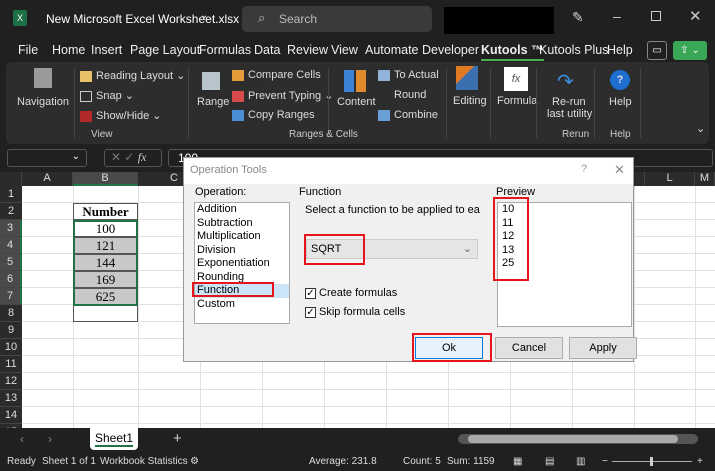  I want to click on column-header-l: L, so click(670, 179).